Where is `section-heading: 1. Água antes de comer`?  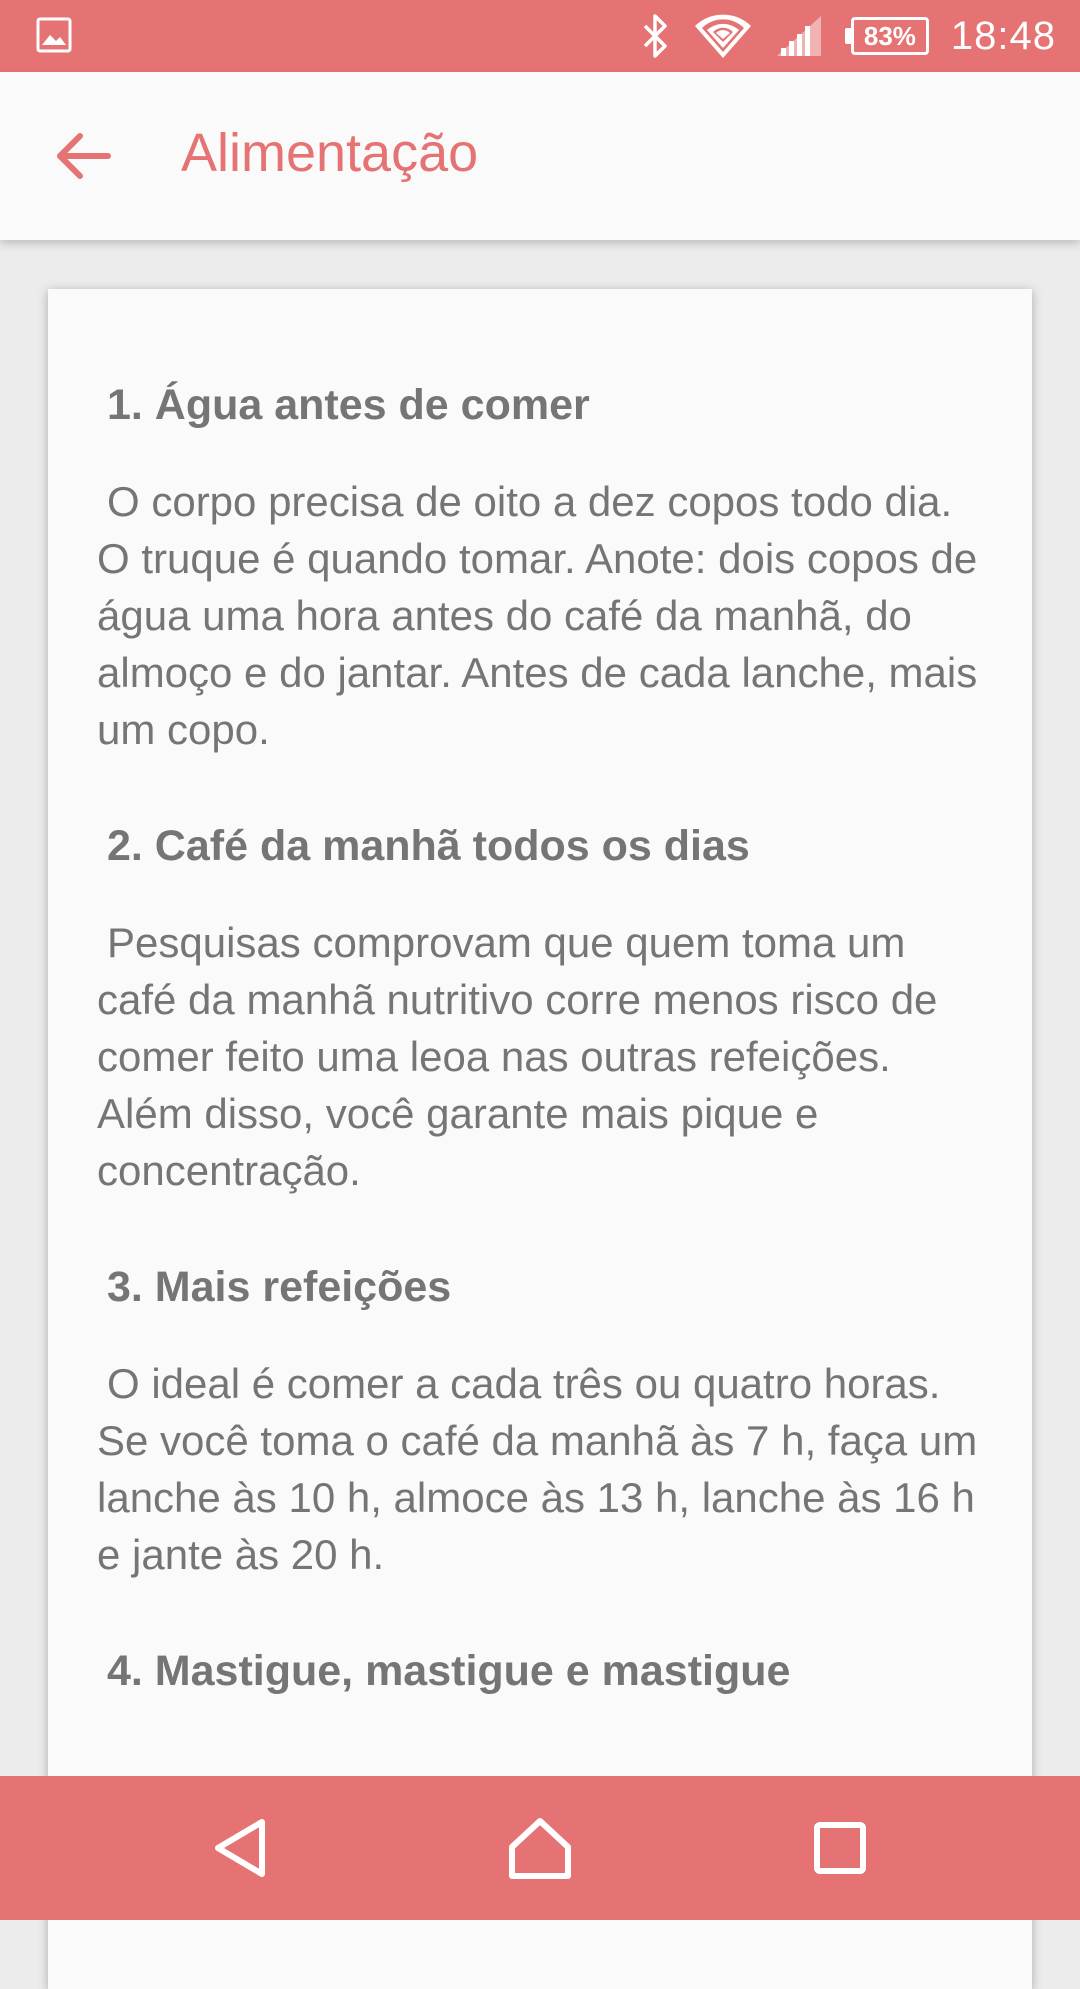
section-heading: 1. Água antes de comer is located at coordinates (348, 405).